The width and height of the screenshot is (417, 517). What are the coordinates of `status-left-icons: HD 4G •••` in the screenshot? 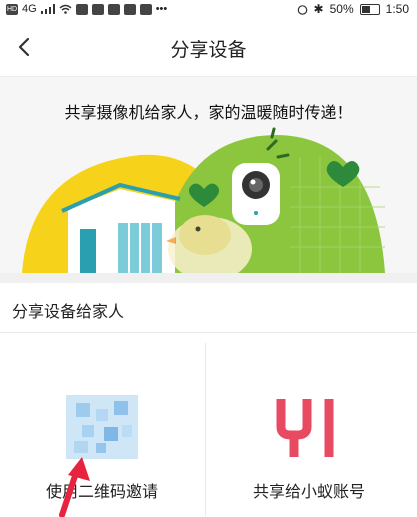 It's located at (86, 9).